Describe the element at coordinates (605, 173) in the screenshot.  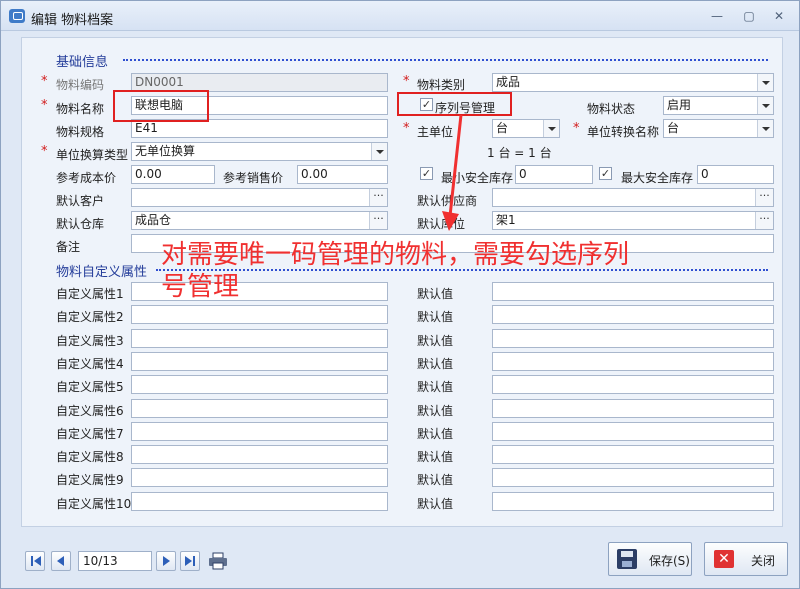
I see `max-stock-checkbox: ✓` at that location.